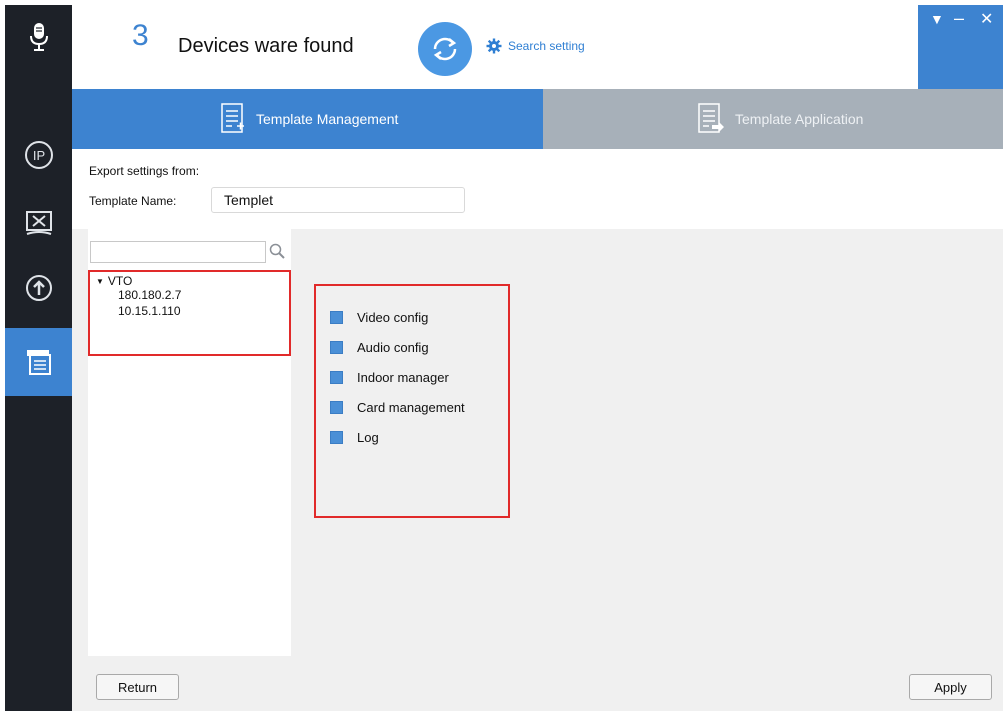  I want to click on option-video-config: Video config, so click(379, 317).